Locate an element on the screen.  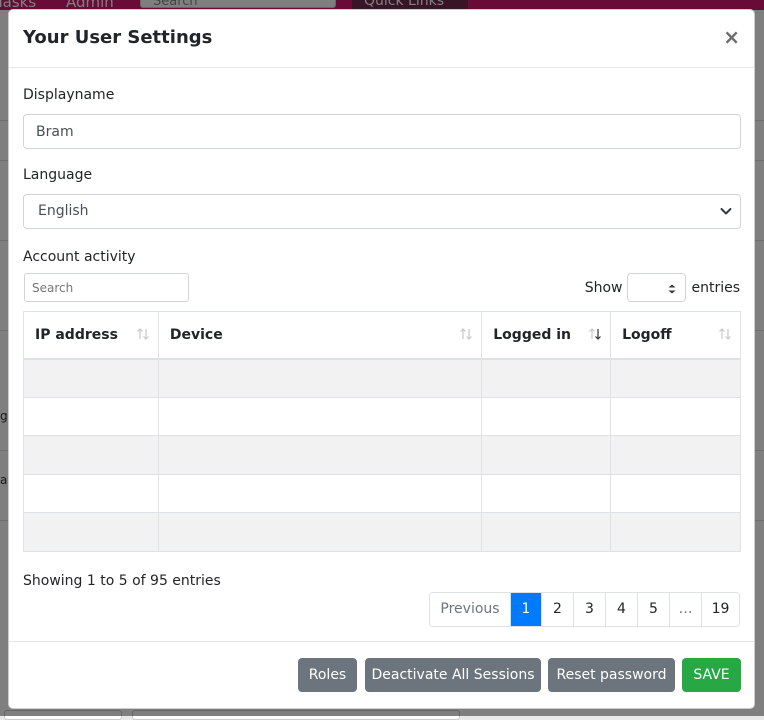
pagination-page-4: 4 is located at coordinates (621, 609).